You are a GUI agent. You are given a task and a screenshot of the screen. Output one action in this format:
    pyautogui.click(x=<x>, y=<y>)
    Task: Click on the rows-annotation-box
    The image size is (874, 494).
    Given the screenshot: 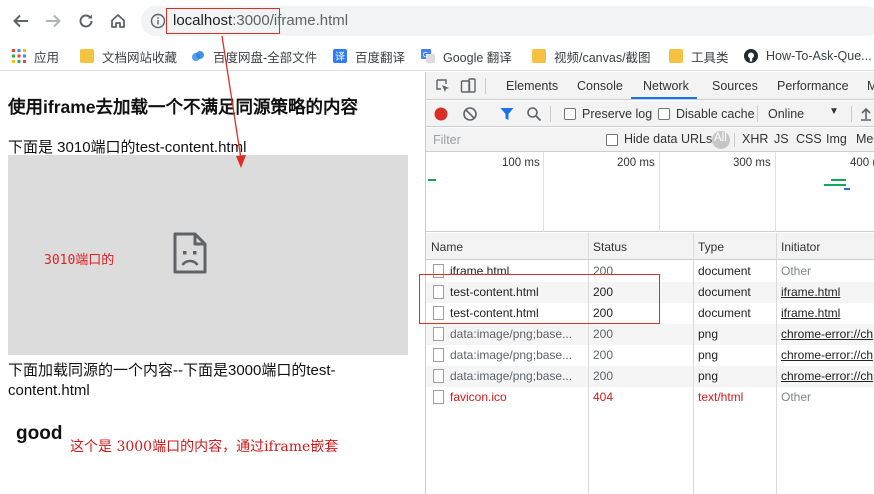 What is the action you would take?
    pyautogui.click(x=539, y=299)
    